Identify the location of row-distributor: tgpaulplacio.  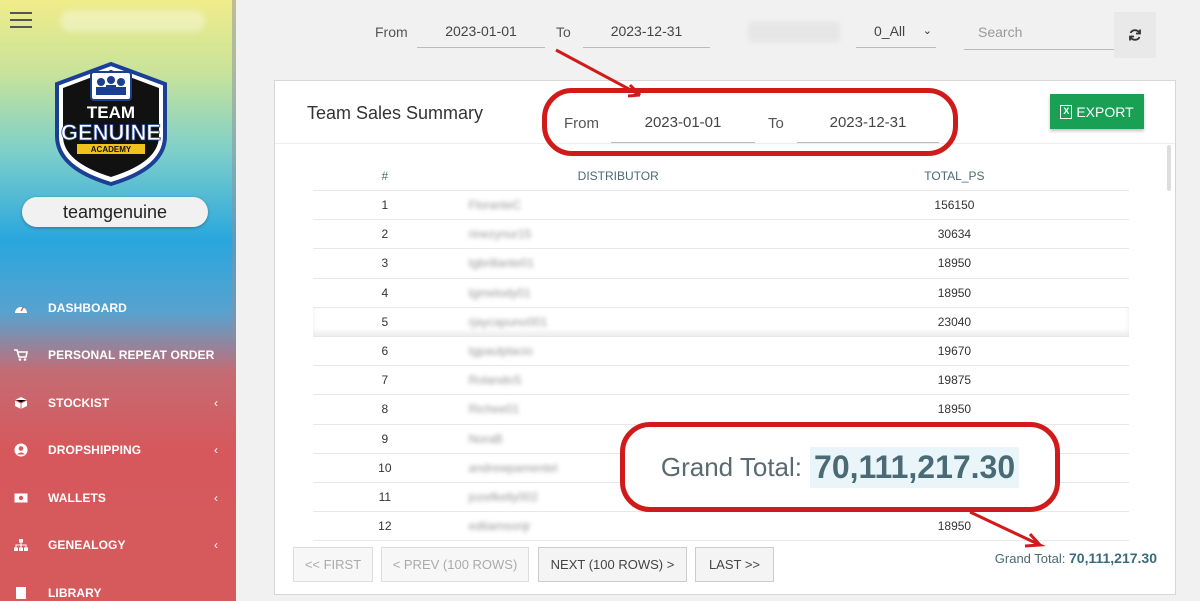
(500, 351).